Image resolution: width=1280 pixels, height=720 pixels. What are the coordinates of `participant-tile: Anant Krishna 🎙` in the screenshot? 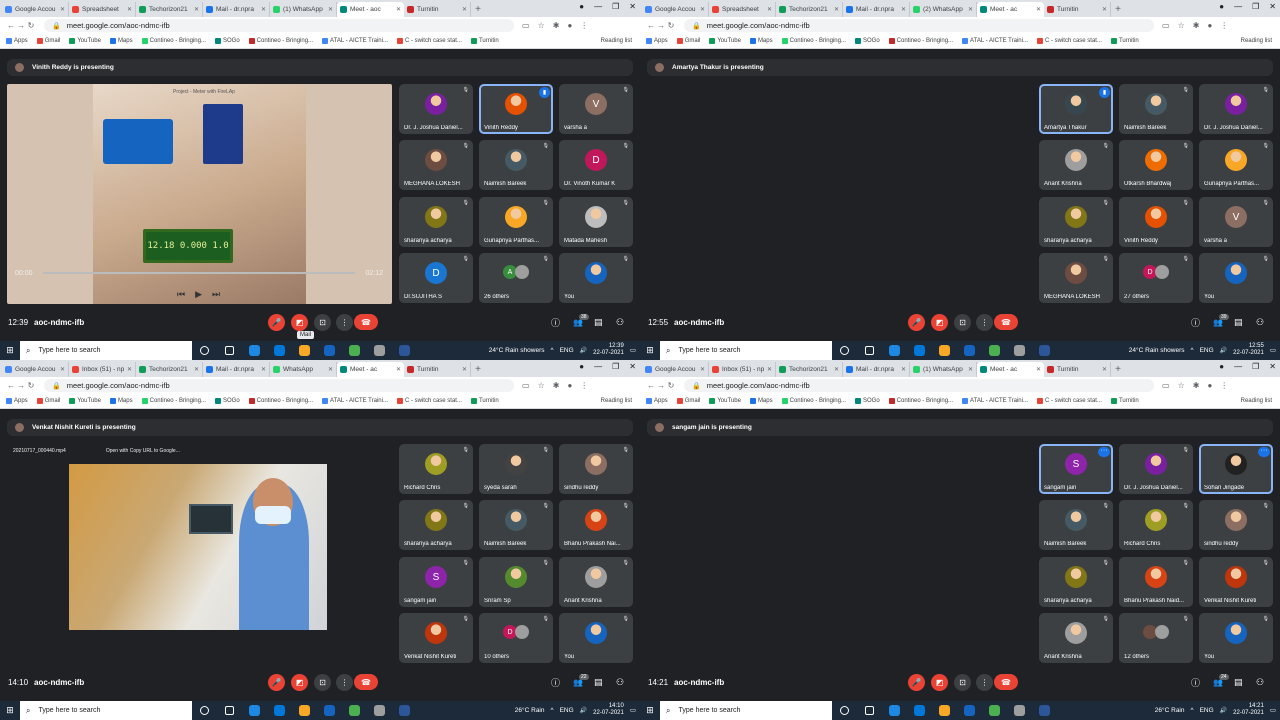 It's located at (1076, 638).